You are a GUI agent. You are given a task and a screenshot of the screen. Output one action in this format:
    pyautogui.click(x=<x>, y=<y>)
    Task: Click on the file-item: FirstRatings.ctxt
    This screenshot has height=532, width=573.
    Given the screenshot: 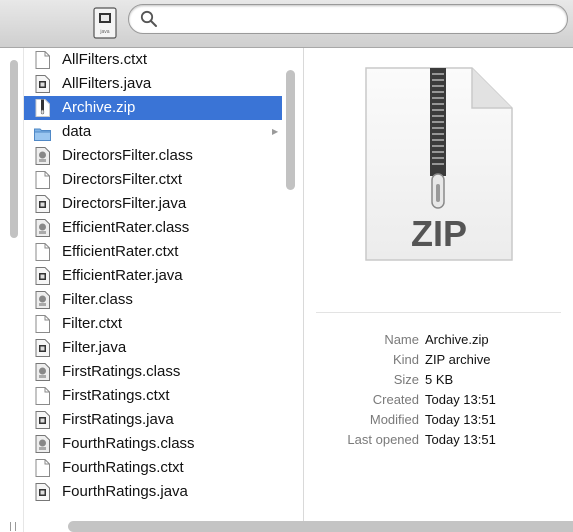 What is the action you would take?
    pyautogui.click(x=153, y=396)
    